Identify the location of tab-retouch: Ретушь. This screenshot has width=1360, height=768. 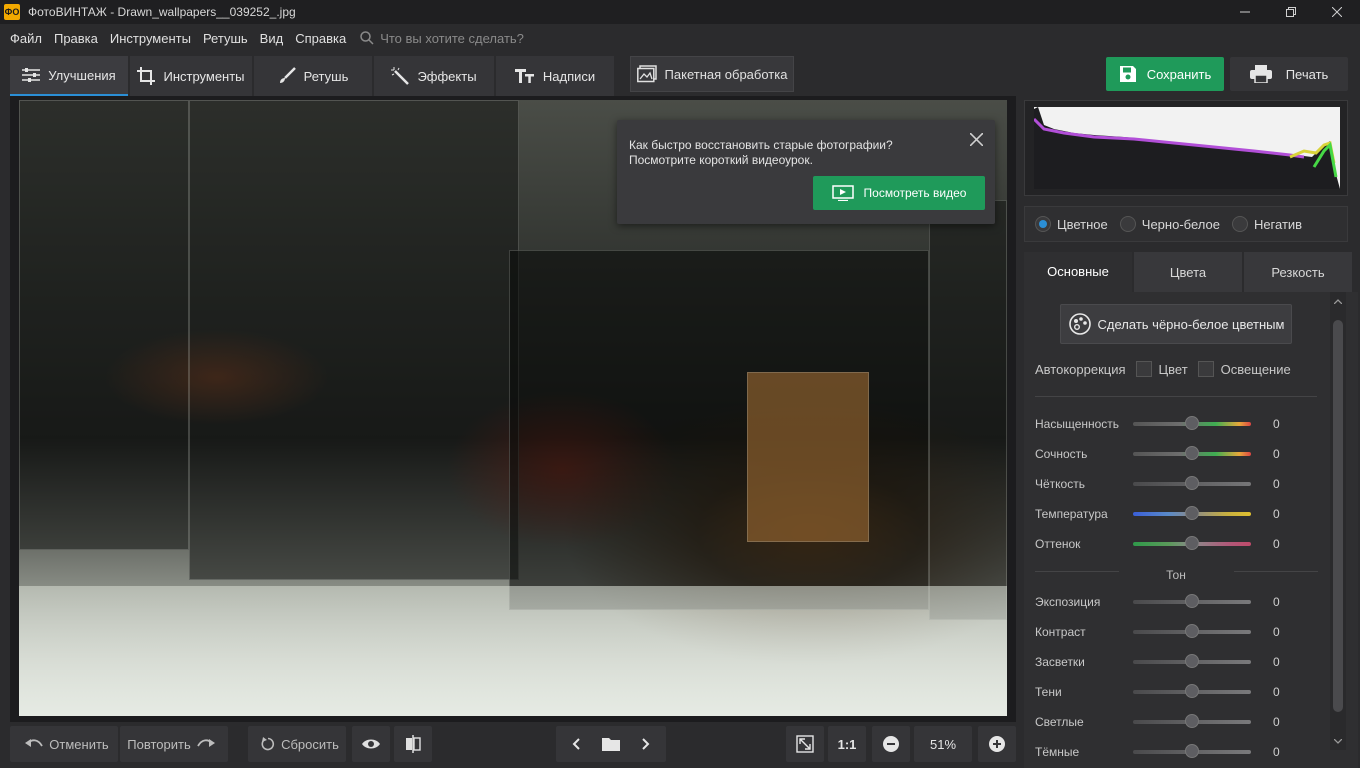
(313, 76).